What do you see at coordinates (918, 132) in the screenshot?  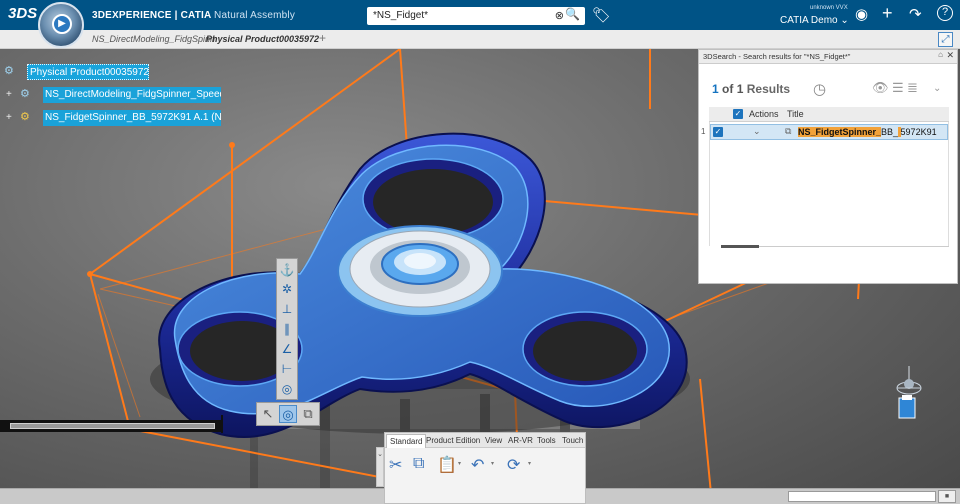 I see `title-part: 5972K91` at bounding box center [918, 132].